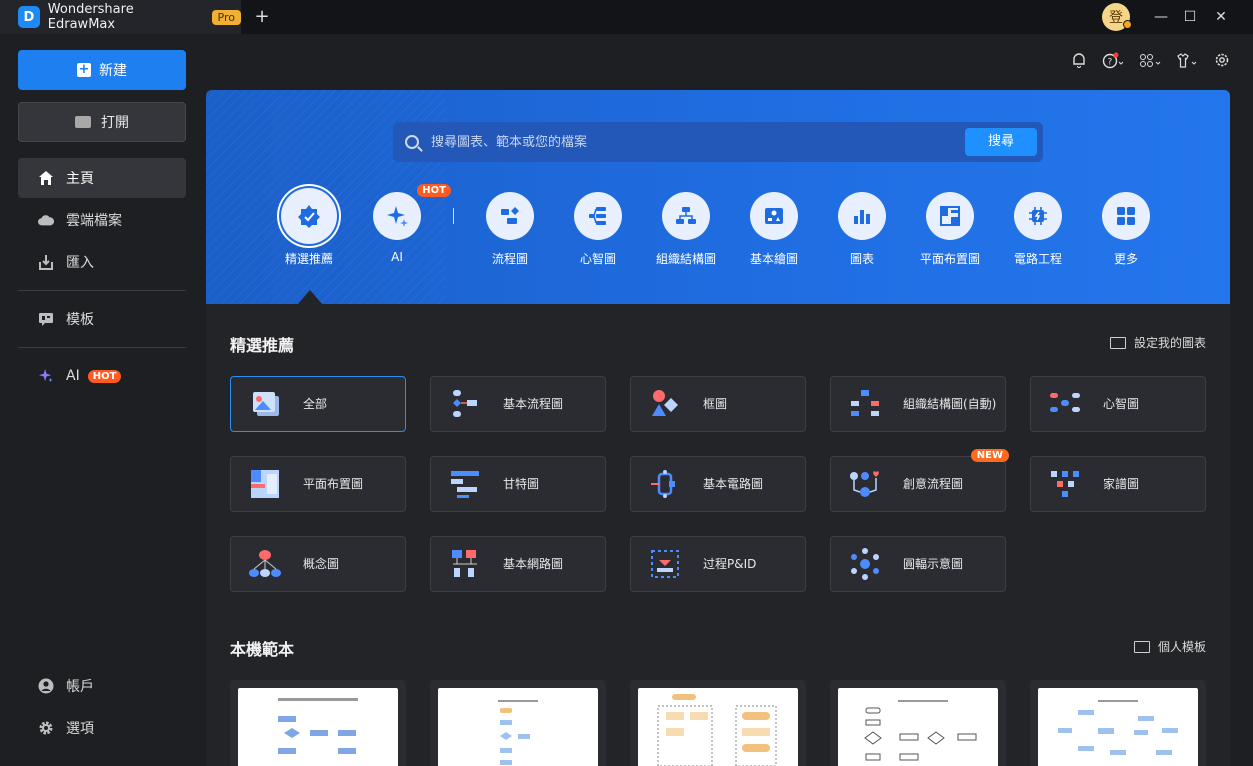 Image resolution: width=1253 pixels, height=766 pixels. Describe the element at coordinates (453, 216) in the screenshot. I see `category-divider` at that location.